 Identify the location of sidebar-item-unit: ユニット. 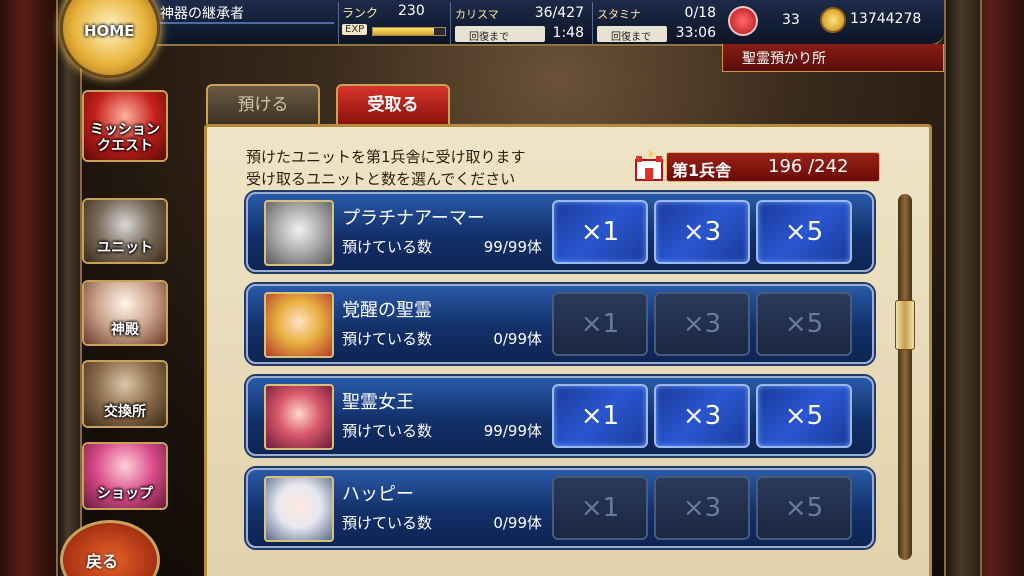
(125, 231).